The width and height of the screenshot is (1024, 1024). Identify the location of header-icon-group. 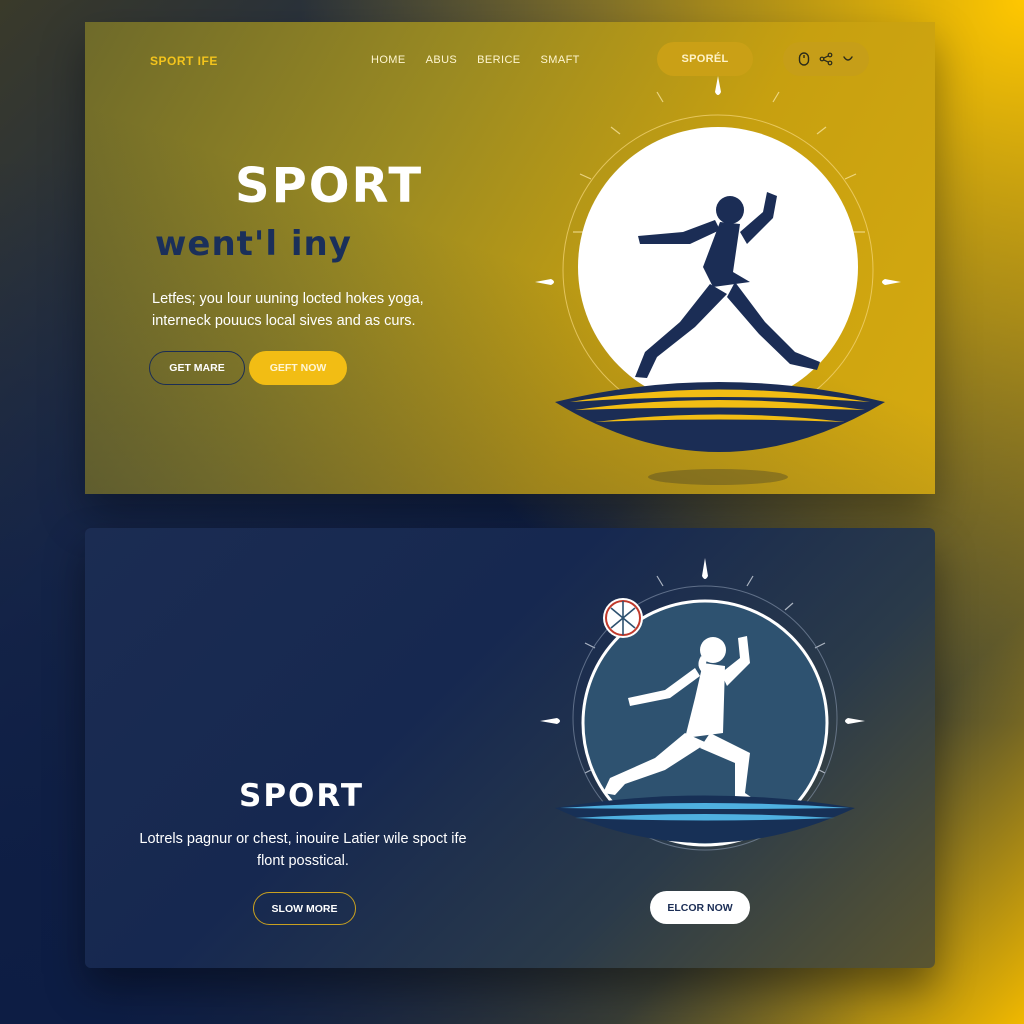
(826, 59).